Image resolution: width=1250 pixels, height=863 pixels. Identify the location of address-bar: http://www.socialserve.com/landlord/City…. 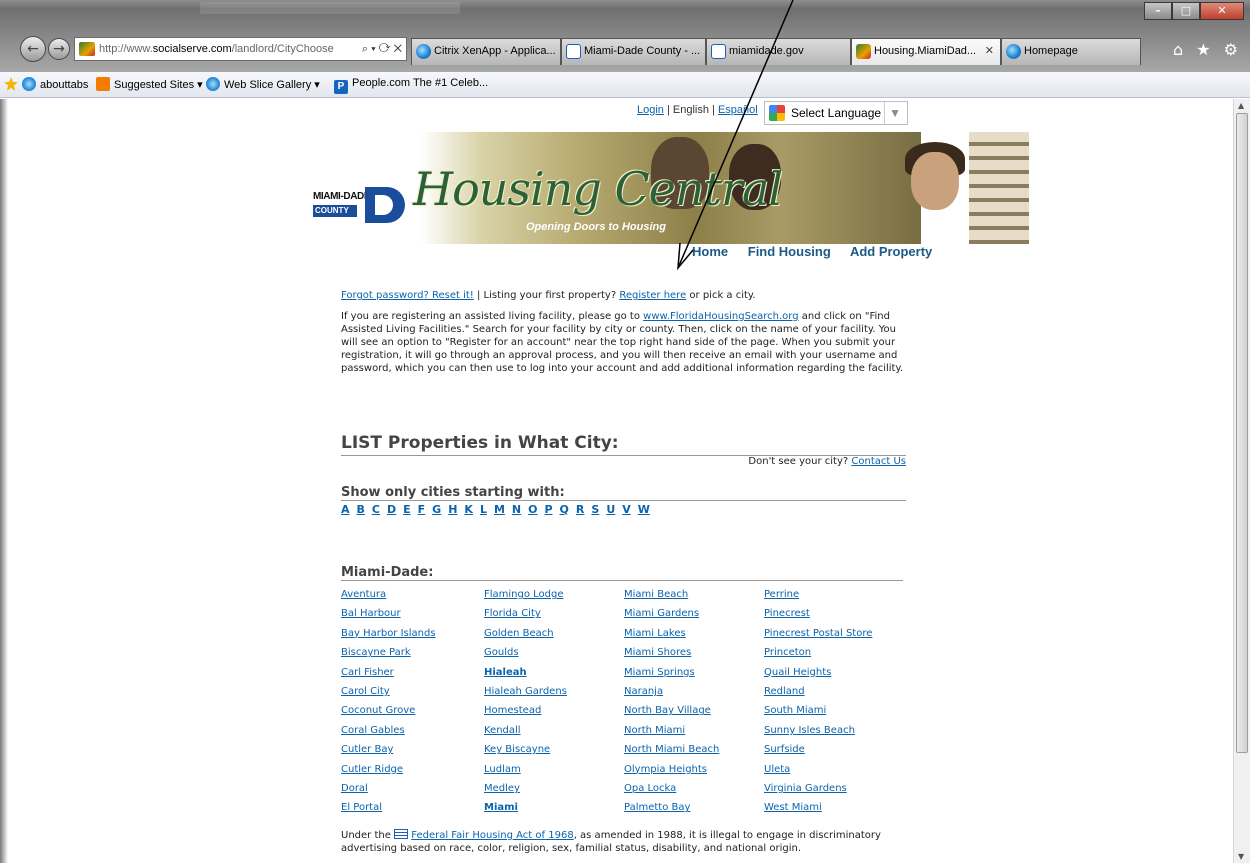
(240, 49).